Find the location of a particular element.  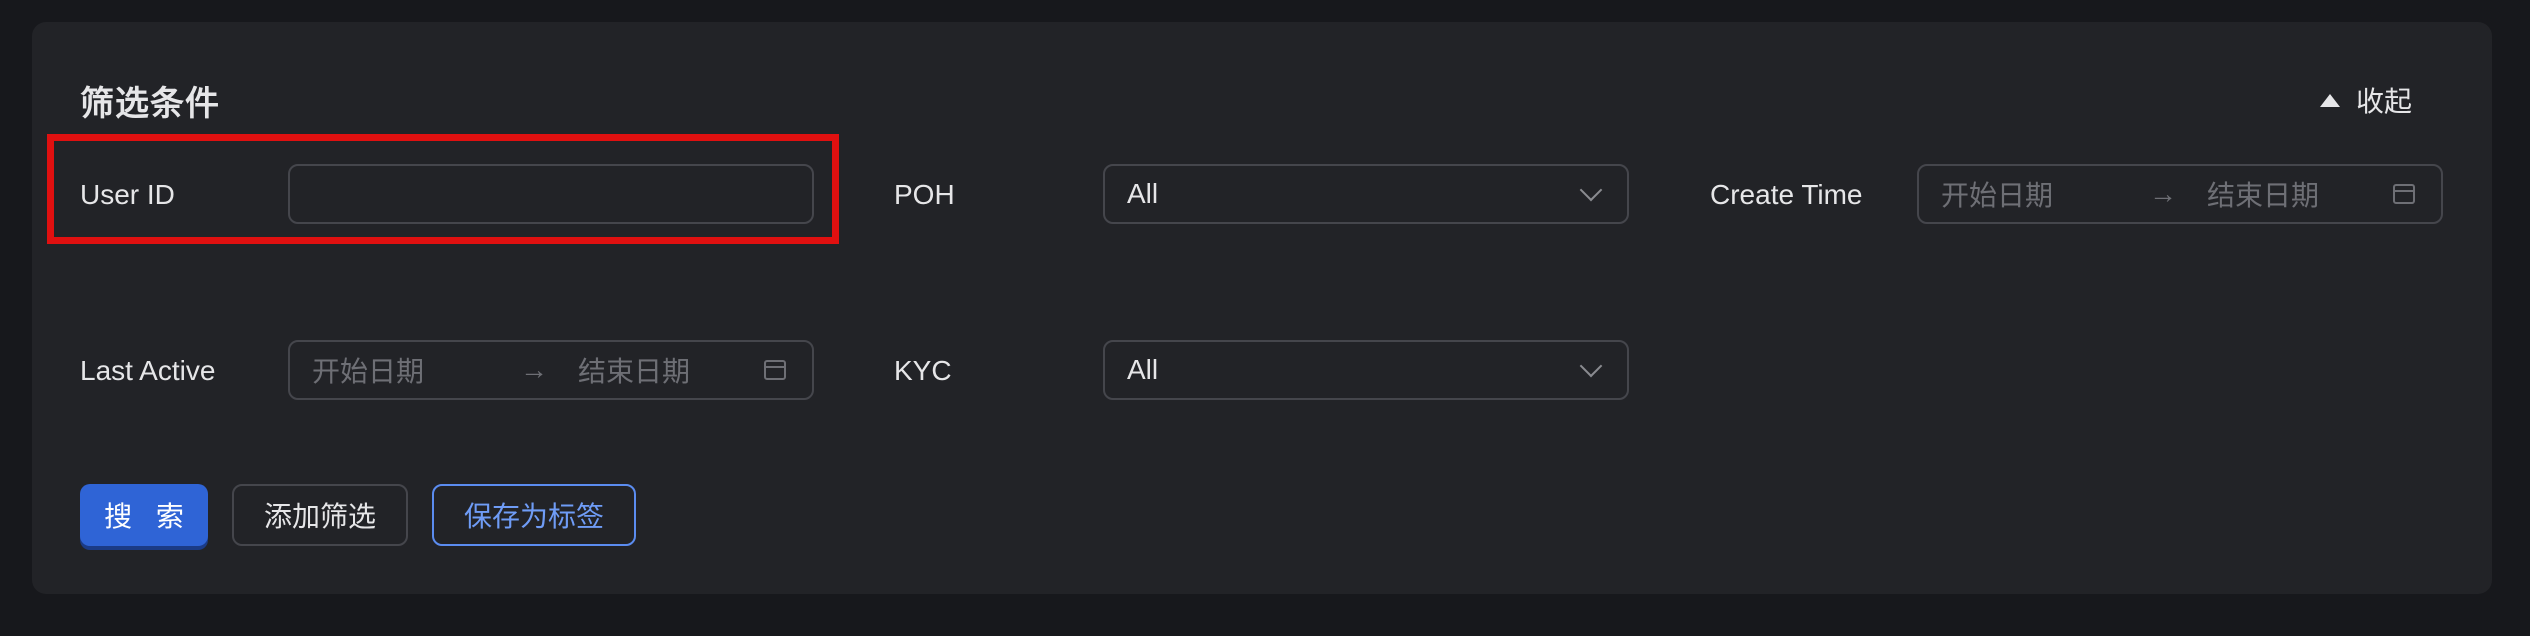

create-time-range-picker: 开始日期 → 结束日期 is located at coordinates (2180, 194).